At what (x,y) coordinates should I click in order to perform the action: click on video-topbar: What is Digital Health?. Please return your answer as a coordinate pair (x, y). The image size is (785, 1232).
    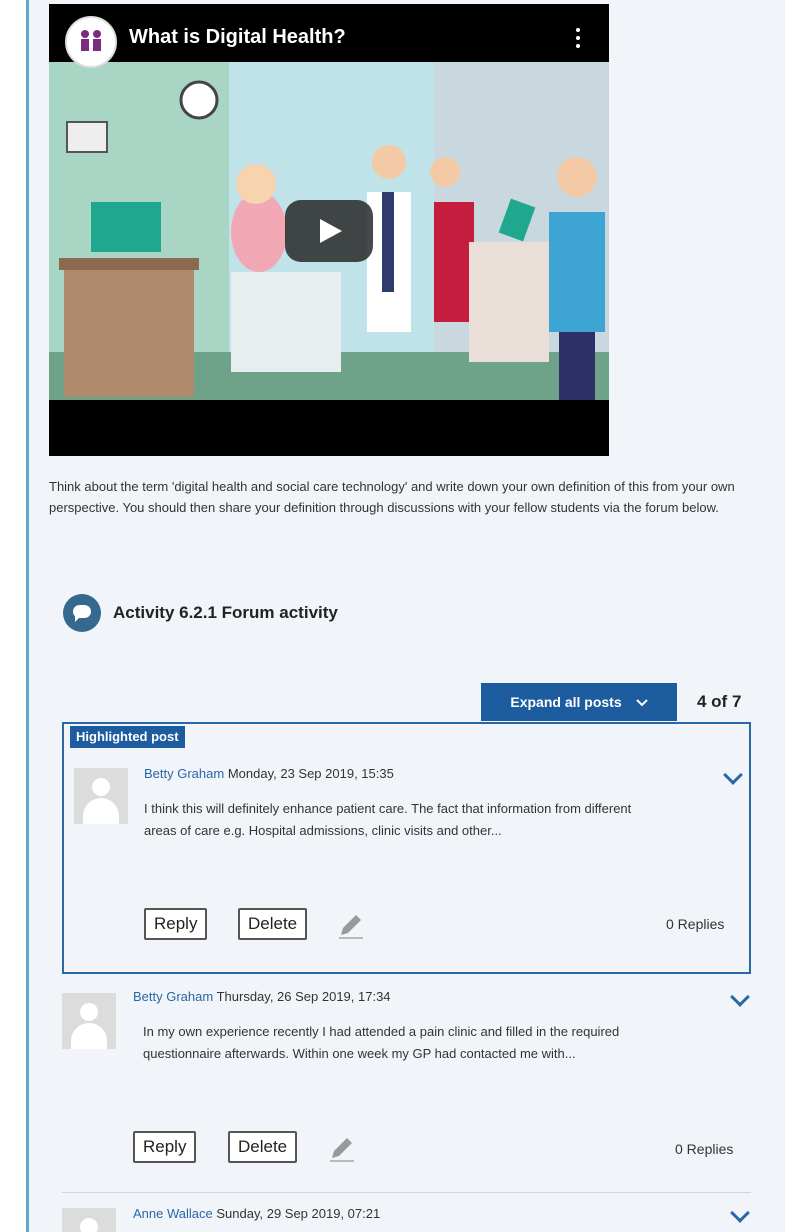
    Looking at the image, I should click on (329, 36).